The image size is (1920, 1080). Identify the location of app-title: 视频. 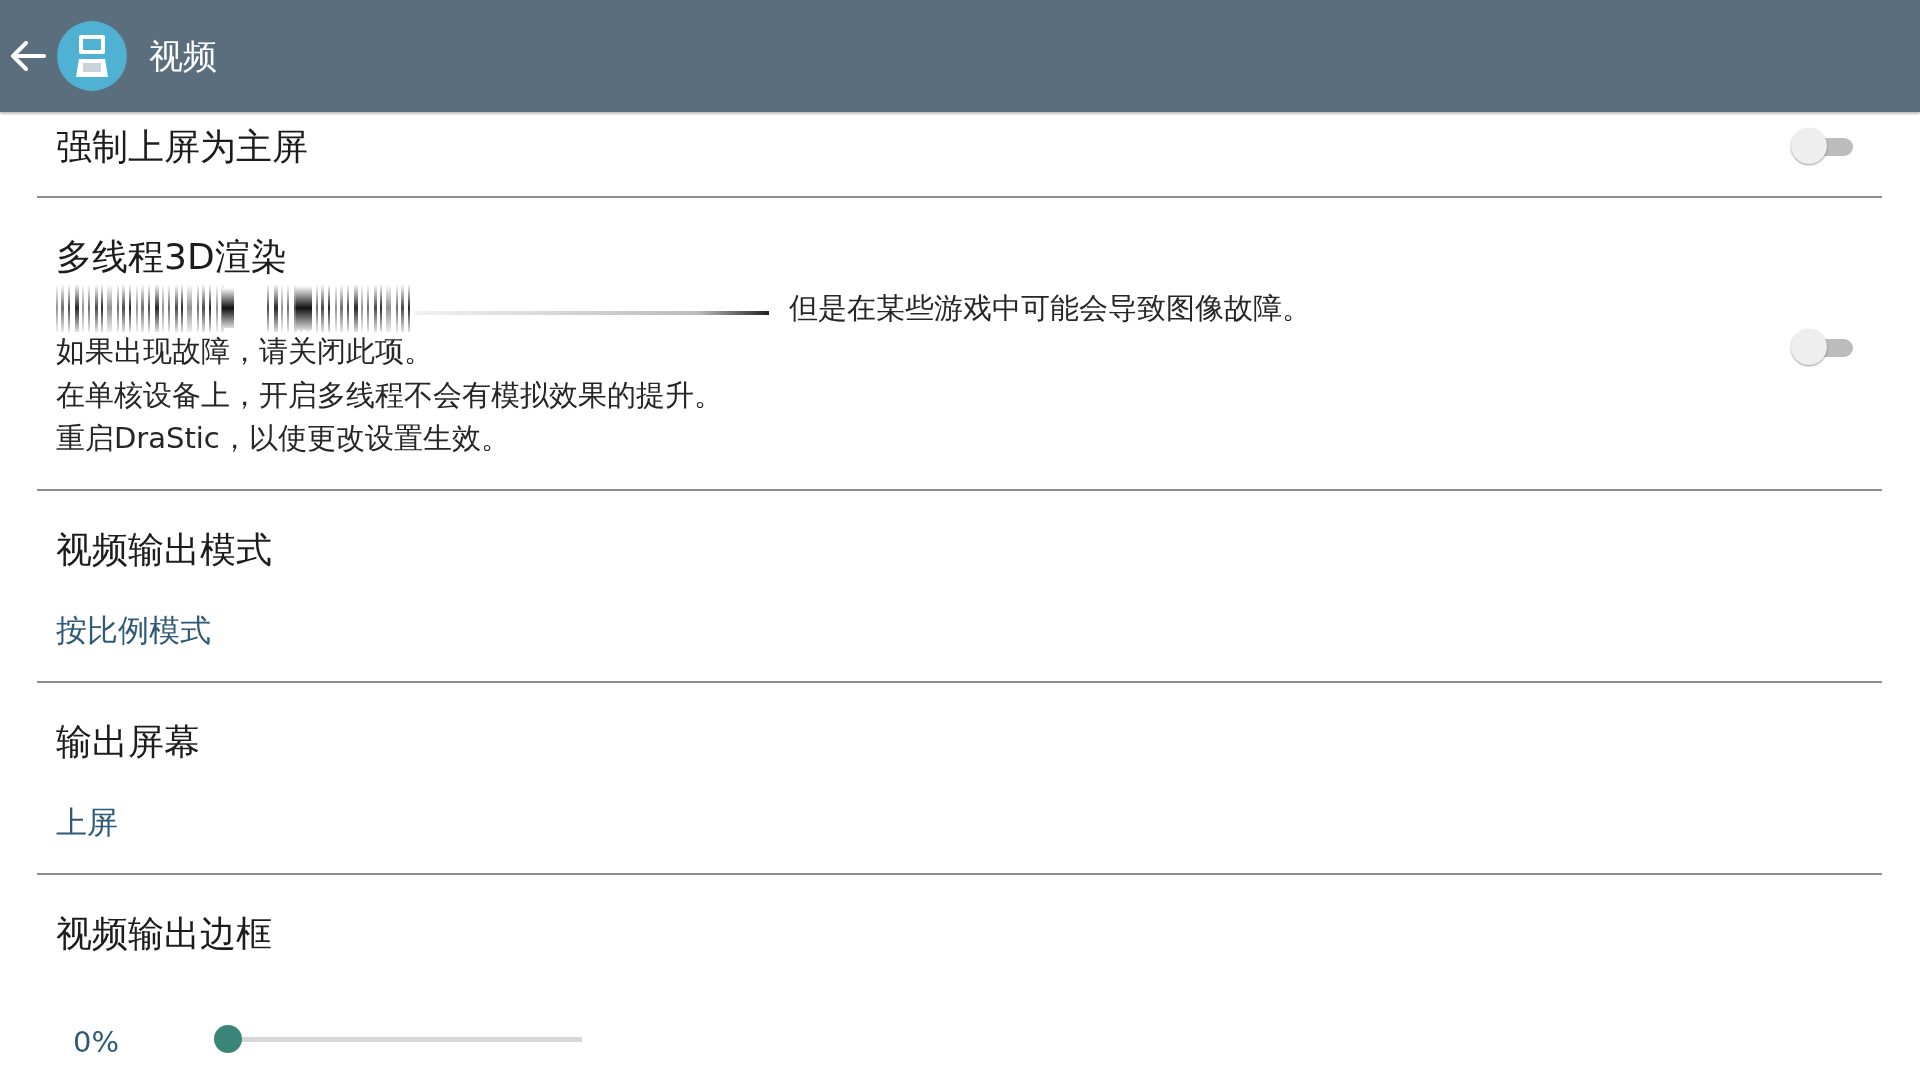
(183, 56).